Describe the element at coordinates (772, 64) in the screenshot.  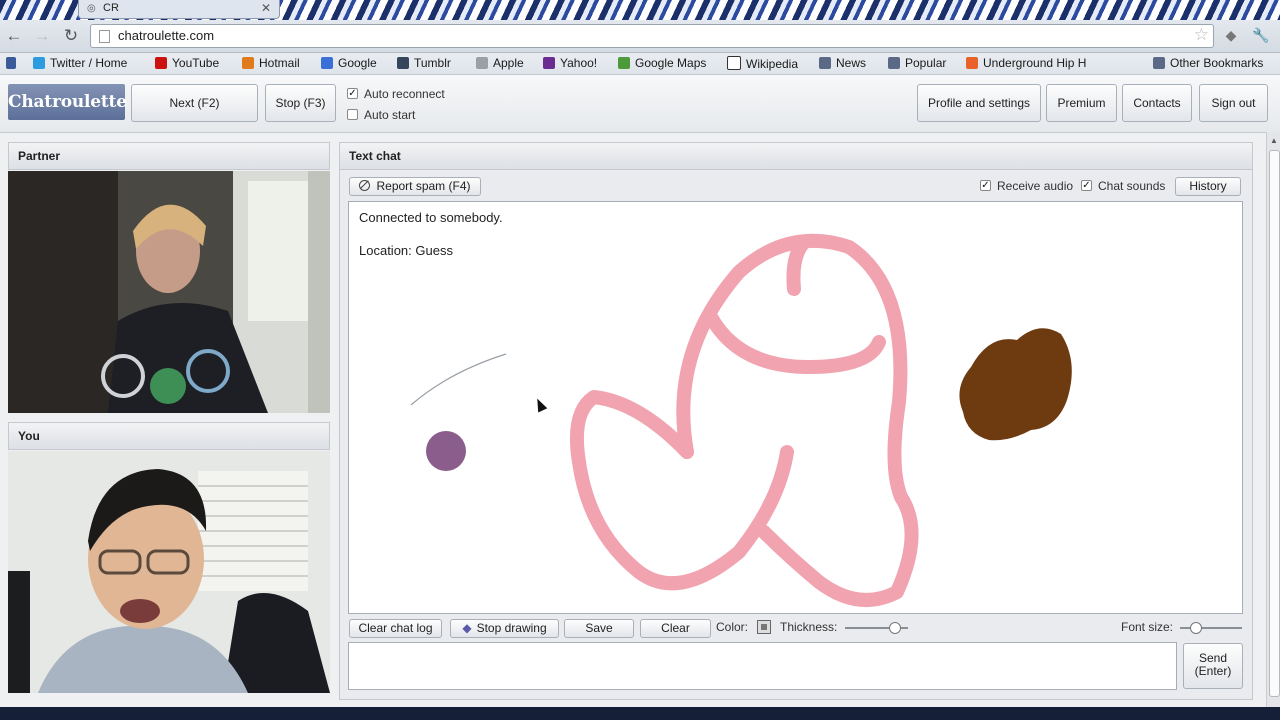
I see `bookmark-label: Wikipedia` at that location.